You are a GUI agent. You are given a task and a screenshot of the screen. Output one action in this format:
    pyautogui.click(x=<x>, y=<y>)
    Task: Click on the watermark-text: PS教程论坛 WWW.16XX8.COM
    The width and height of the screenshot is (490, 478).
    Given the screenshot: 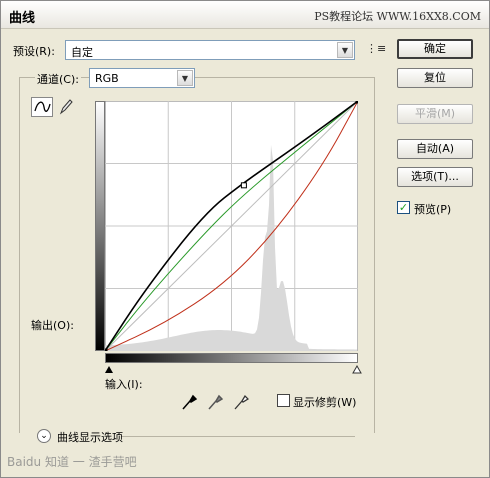 What is the action you would take?
    pyautogui.click(x=397, y=16)
    